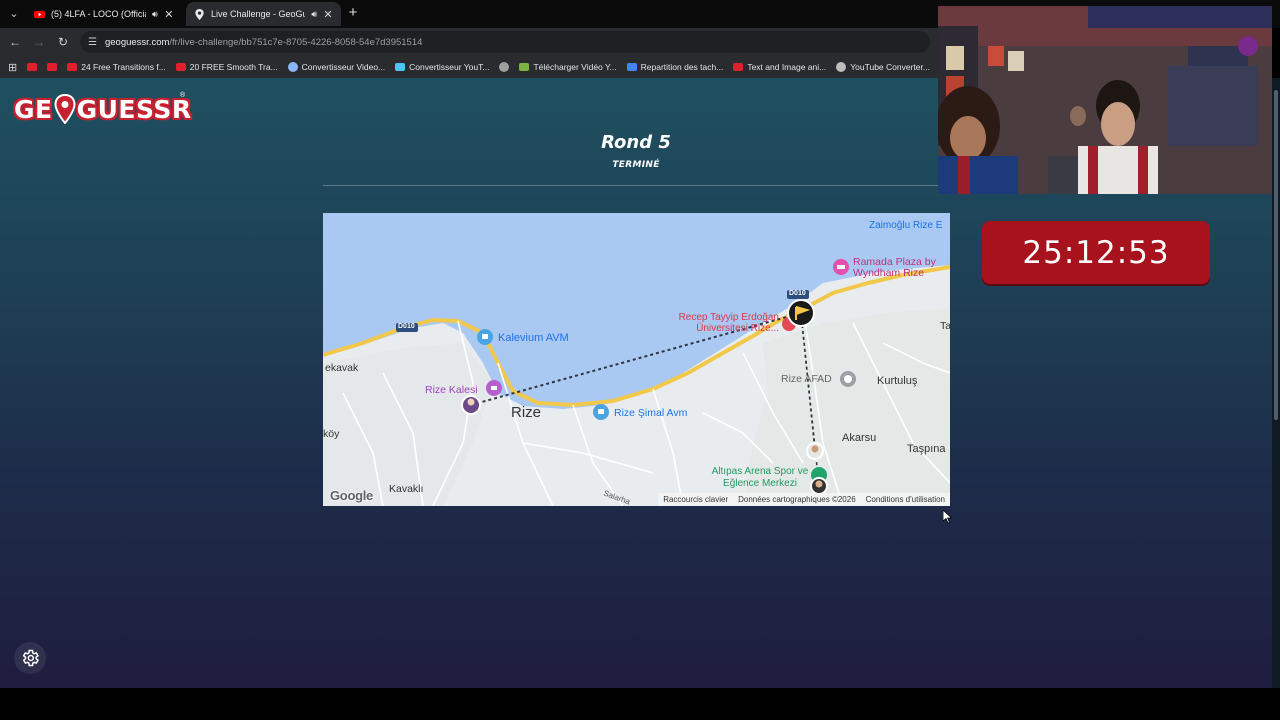 This screenshot has height=720, width=1280. I want to click on map-label: Ta, so click(945, 326).